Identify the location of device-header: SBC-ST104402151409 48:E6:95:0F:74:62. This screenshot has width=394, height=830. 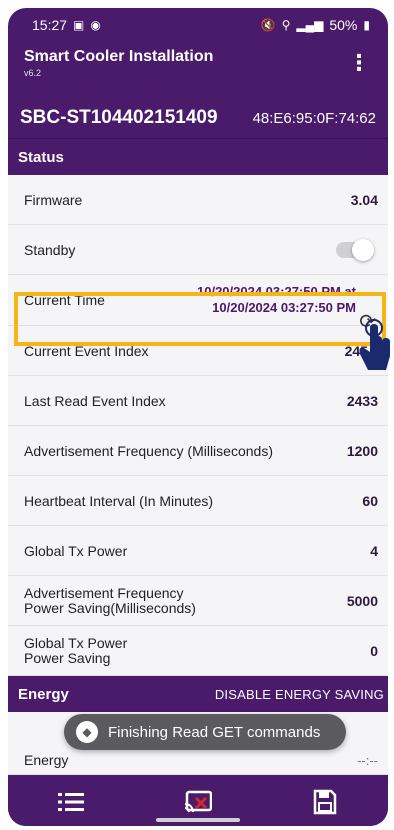
(198, 118).